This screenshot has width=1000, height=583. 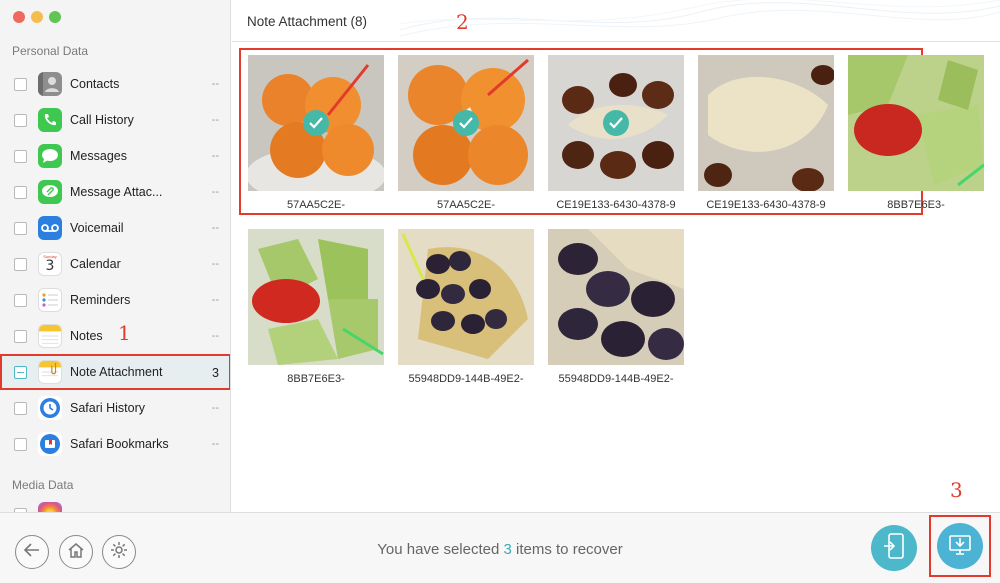 I want to click on annotation-number: 2, so click(x=462, y=22).